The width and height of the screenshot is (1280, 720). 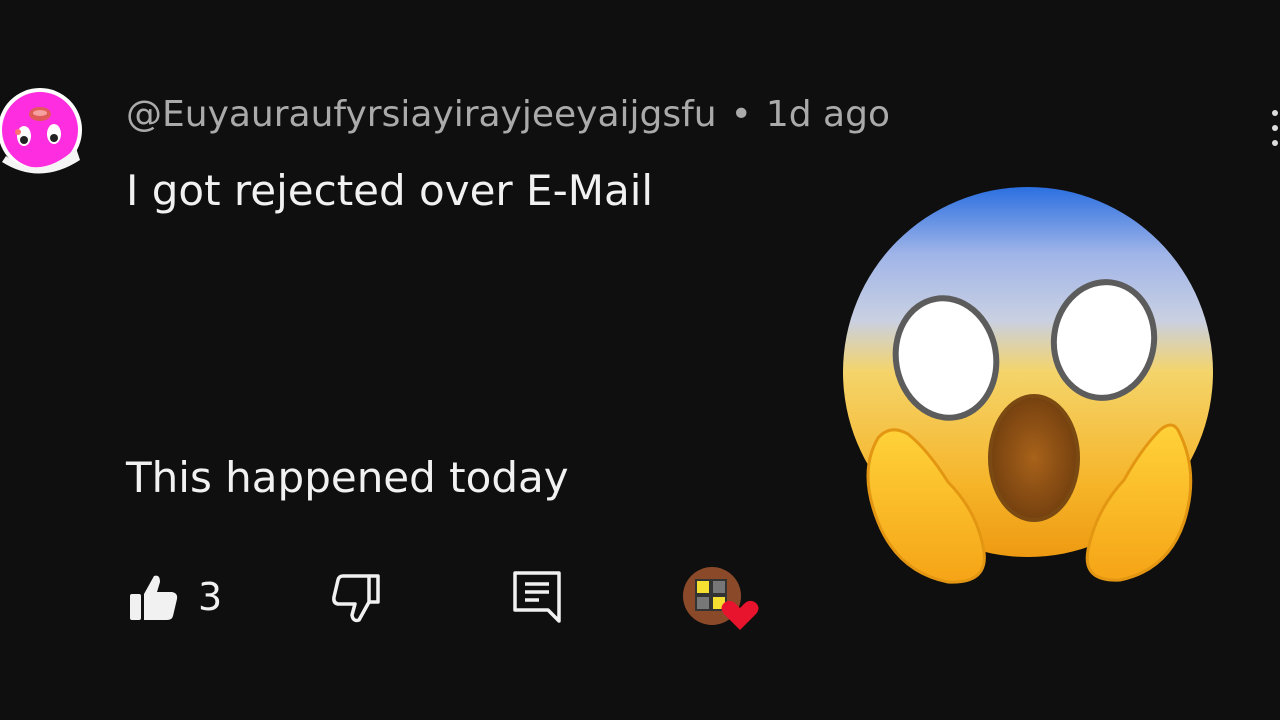 What do you see at coordinates (421, 114) in the screenshot?
I see `comment-author: @Euyauraufyrsiayirayjeeyaijgsfu` at bounding box center [421, 114].